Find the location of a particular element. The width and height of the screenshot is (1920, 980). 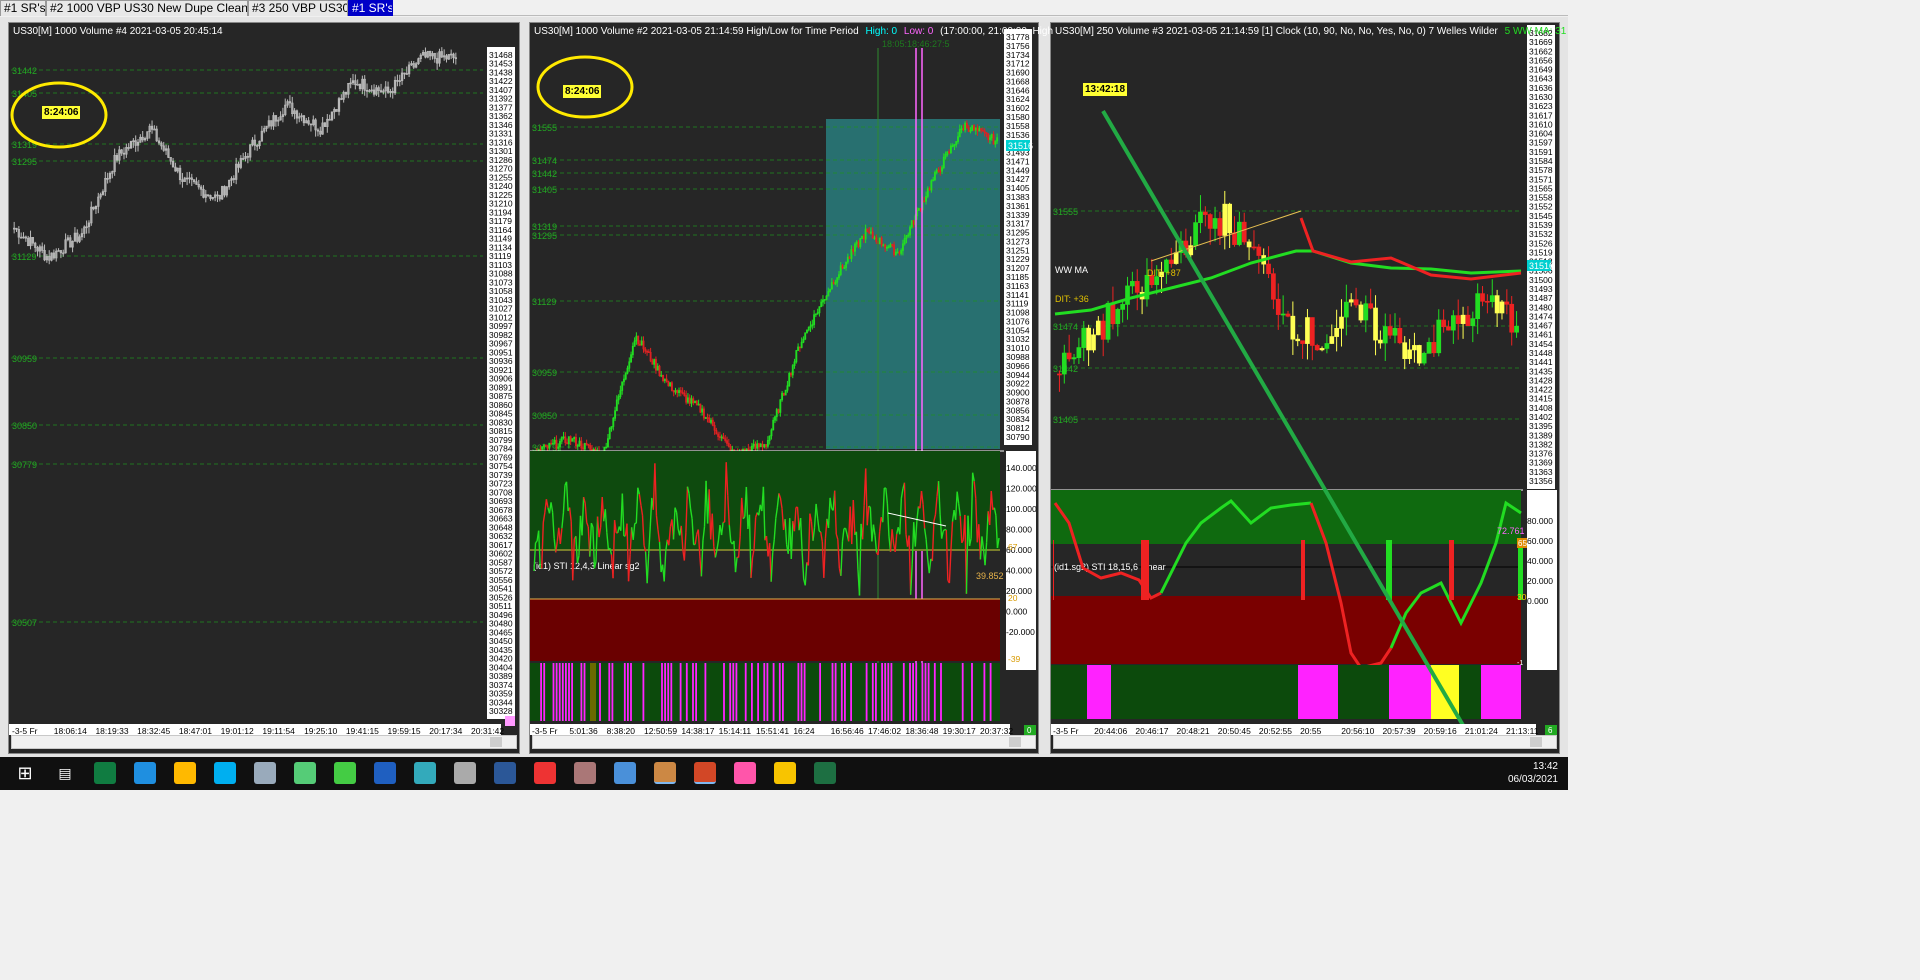

histogram-block is located at coordinates (1501, 692).